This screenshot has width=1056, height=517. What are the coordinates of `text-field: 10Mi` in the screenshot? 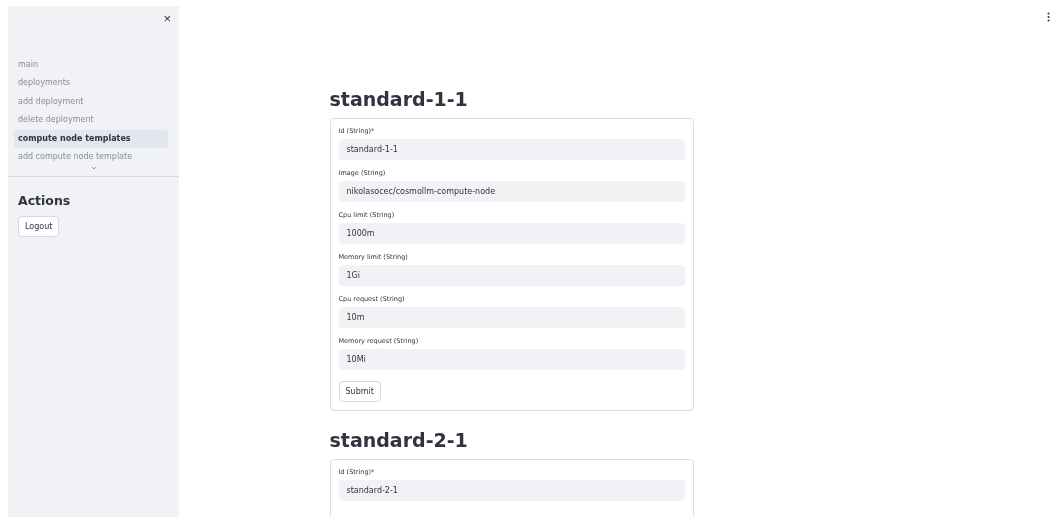 It's located at (511, 359).